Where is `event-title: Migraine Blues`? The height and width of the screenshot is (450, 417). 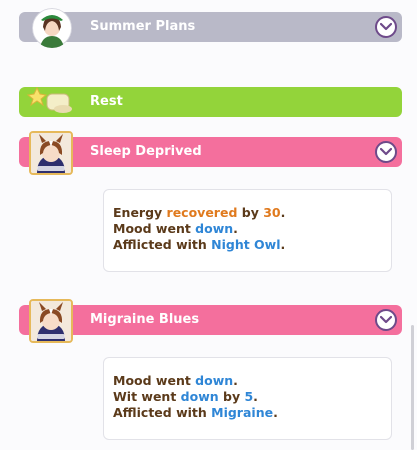 event-title: Migraine Blues is located at coordinates (145, 319).